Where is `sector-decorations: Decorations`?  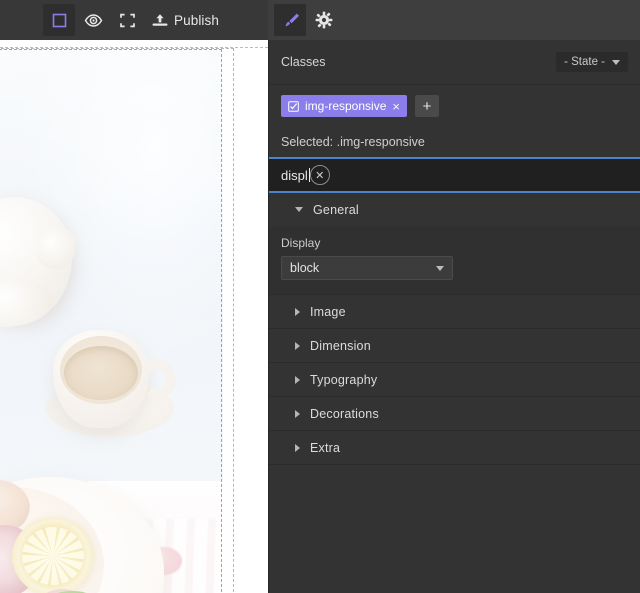
sector-decorations: Decorations is located at coordinates (454, 414).